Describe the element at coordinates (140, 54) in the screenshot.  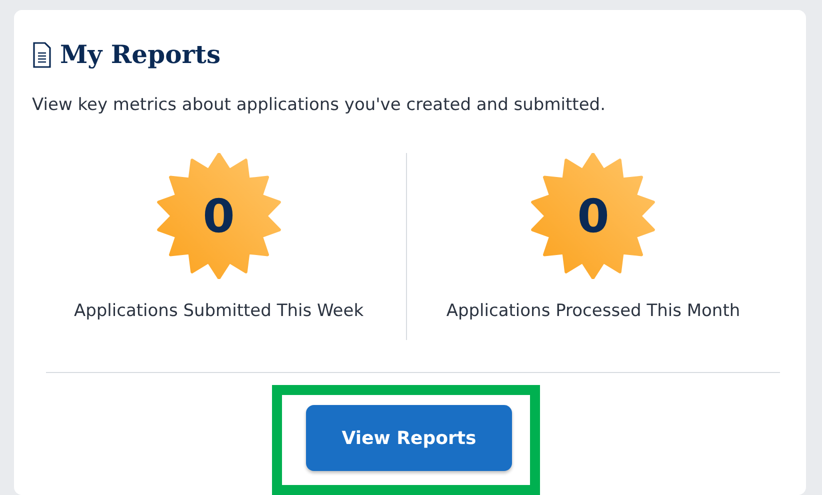
I see `card-title: My Reports` at that location.